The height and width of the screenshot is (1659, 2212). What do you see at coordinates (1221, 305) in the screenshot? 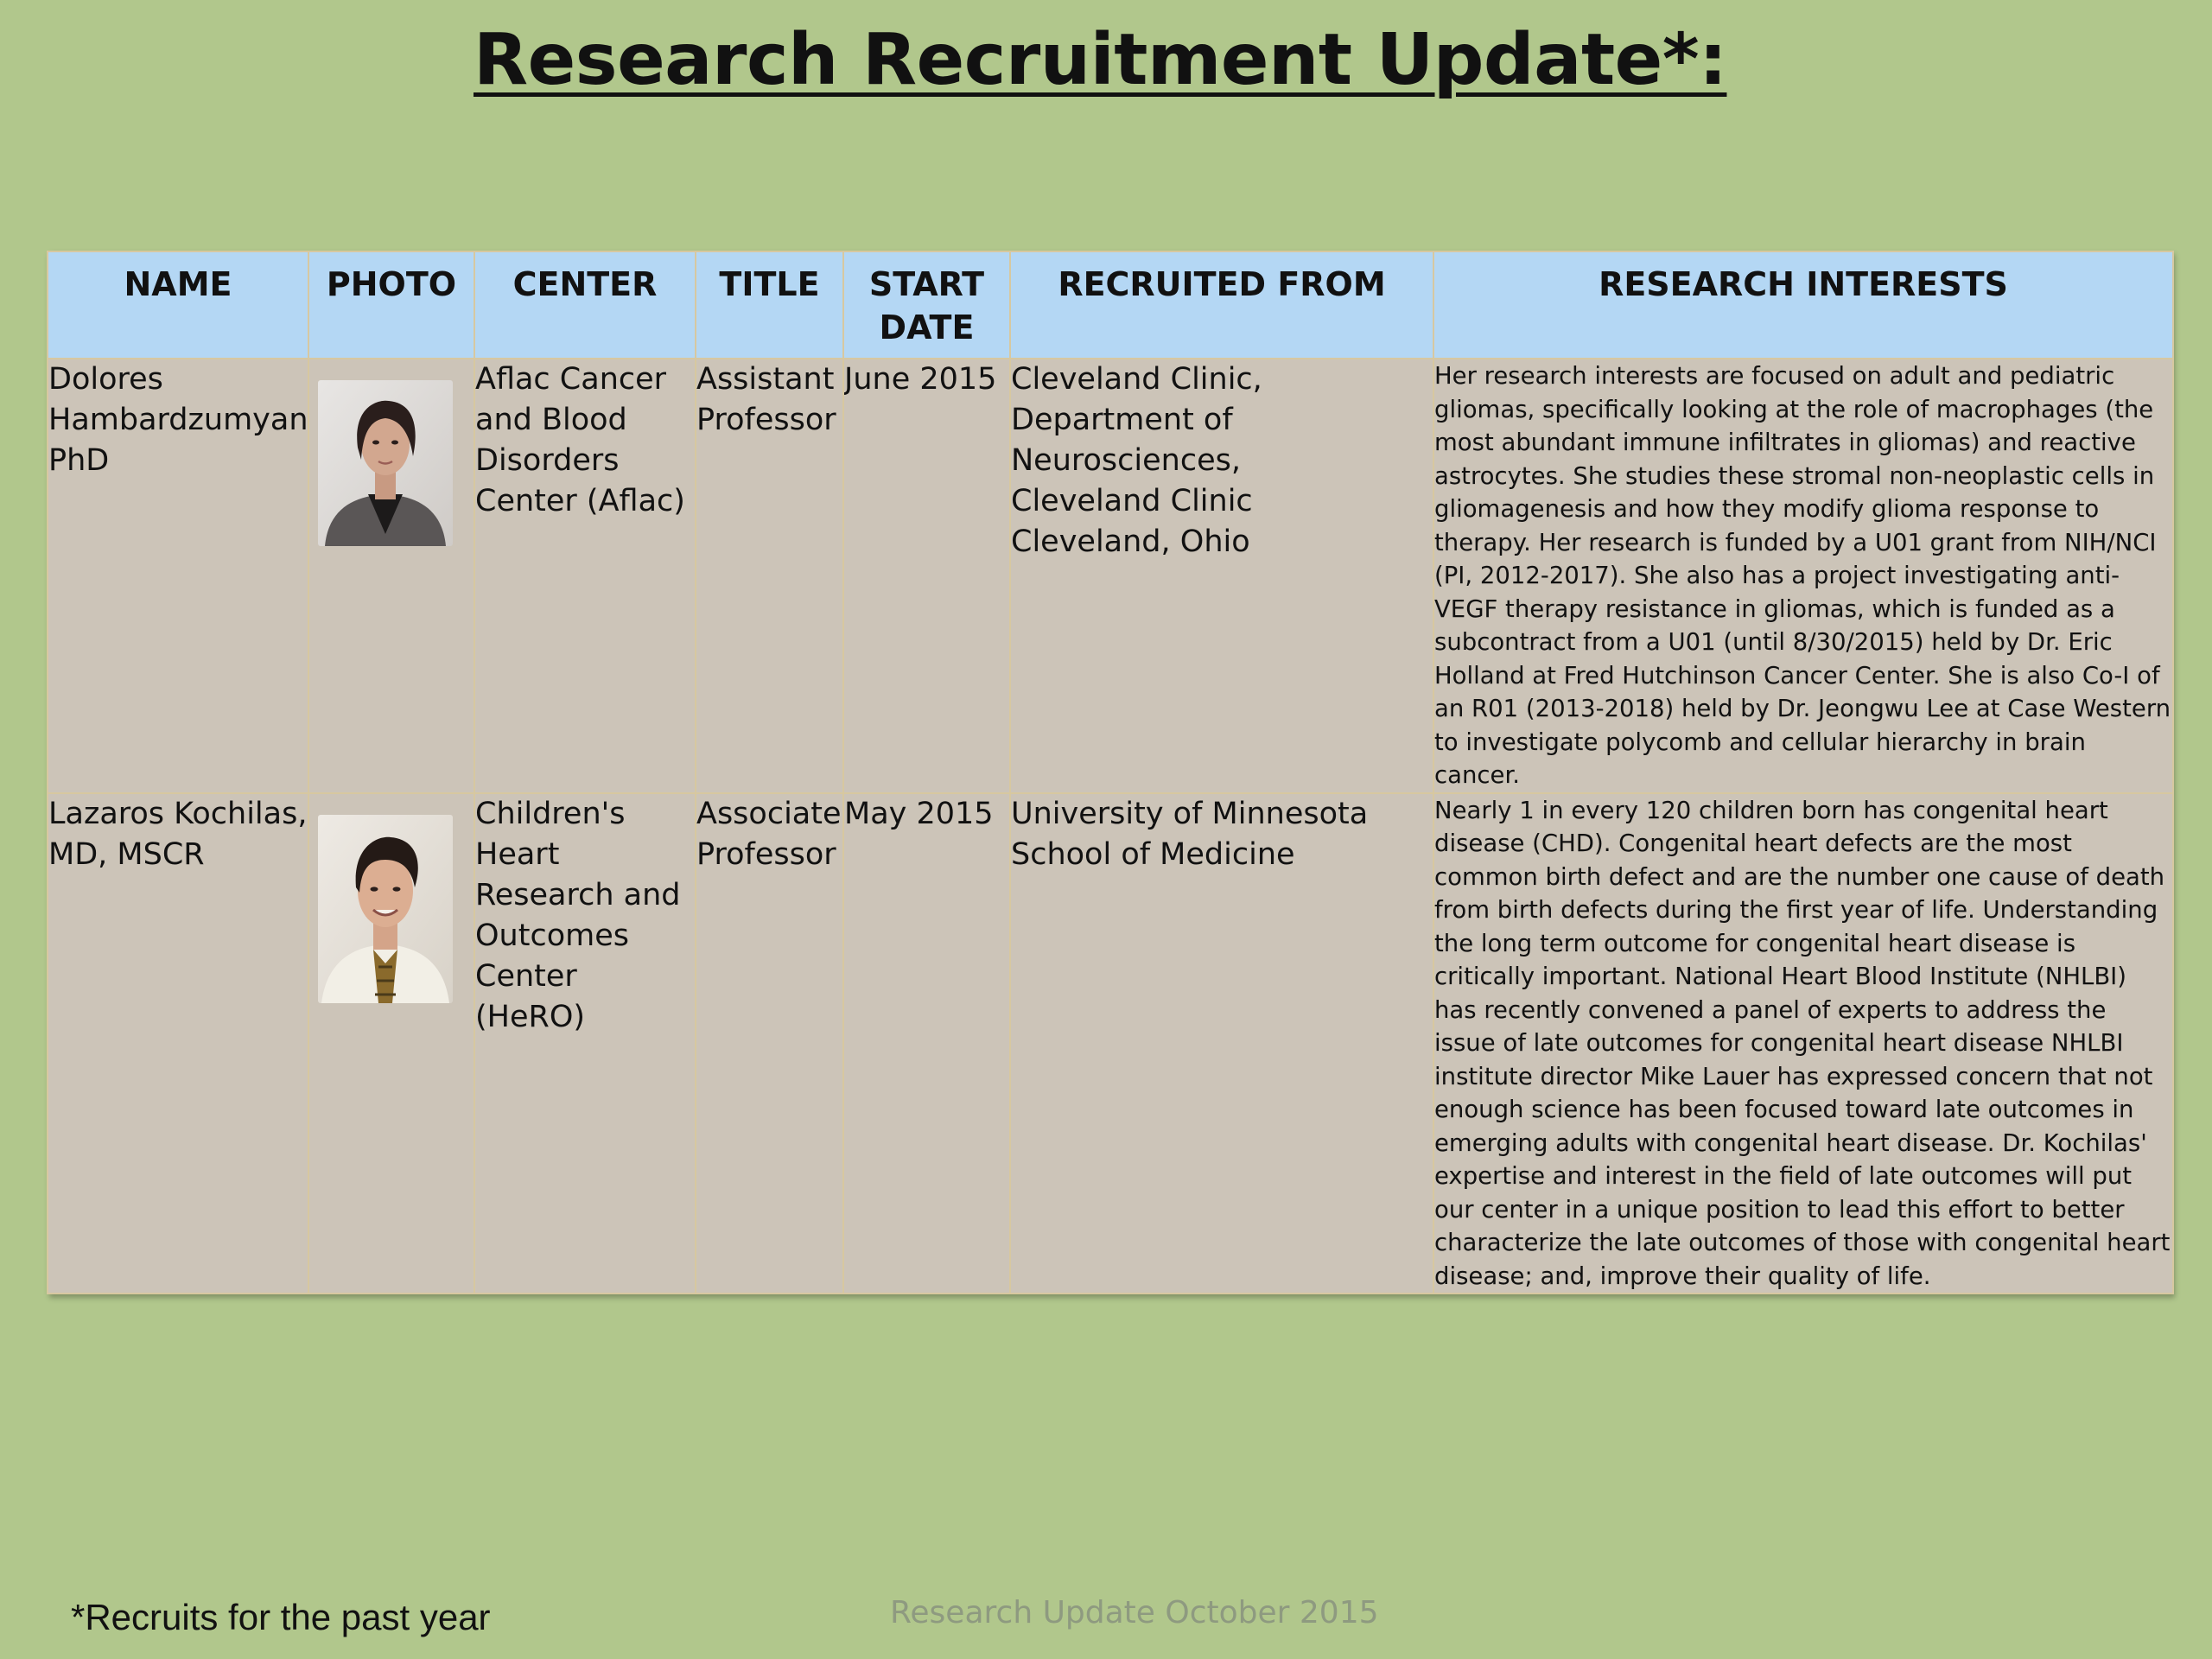
I see `header-recruited-from: RECRUITED FROM` at bounding box center [1221, 305].